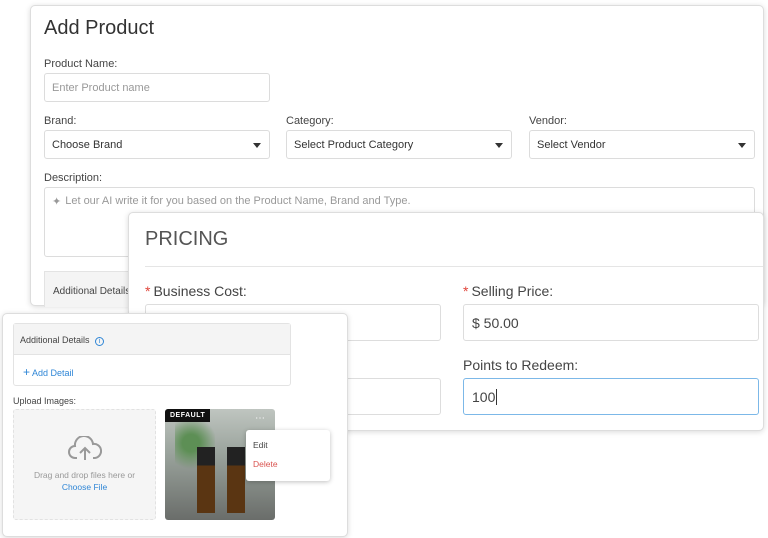 This screenshot has width=768, height=538. What do you see at coordinates (53, 373) in the screenshot?
I see `add-detail-label: Add Detail` at bounding box center [53, 373].